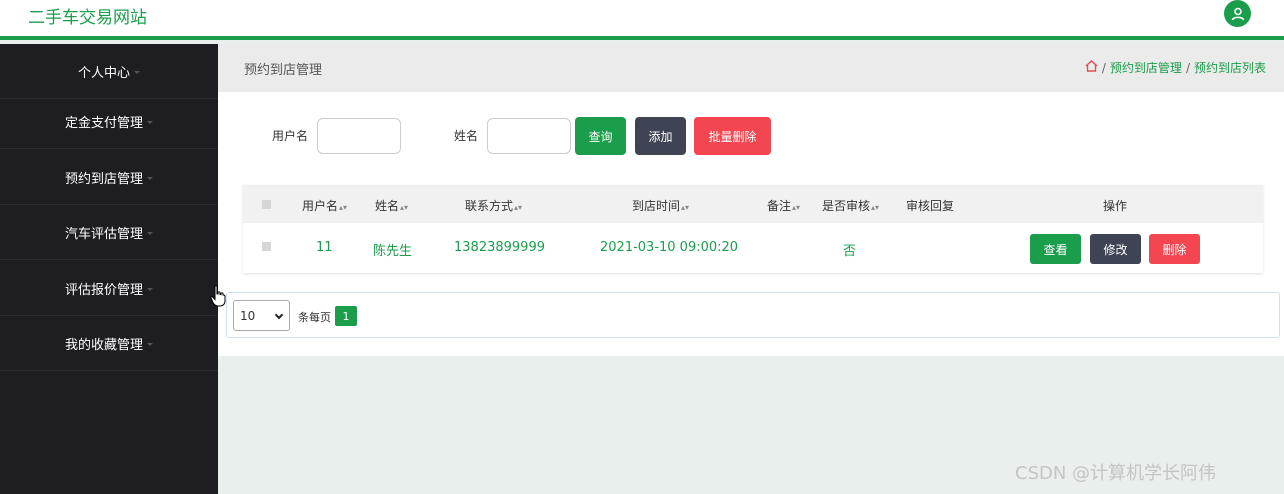 The height and width of the screenshot is (494, 1284). Describe the element at coordinates (103, 123) in the screenshot. I see `sidebar-item-label: 定金支付管理` at that location.